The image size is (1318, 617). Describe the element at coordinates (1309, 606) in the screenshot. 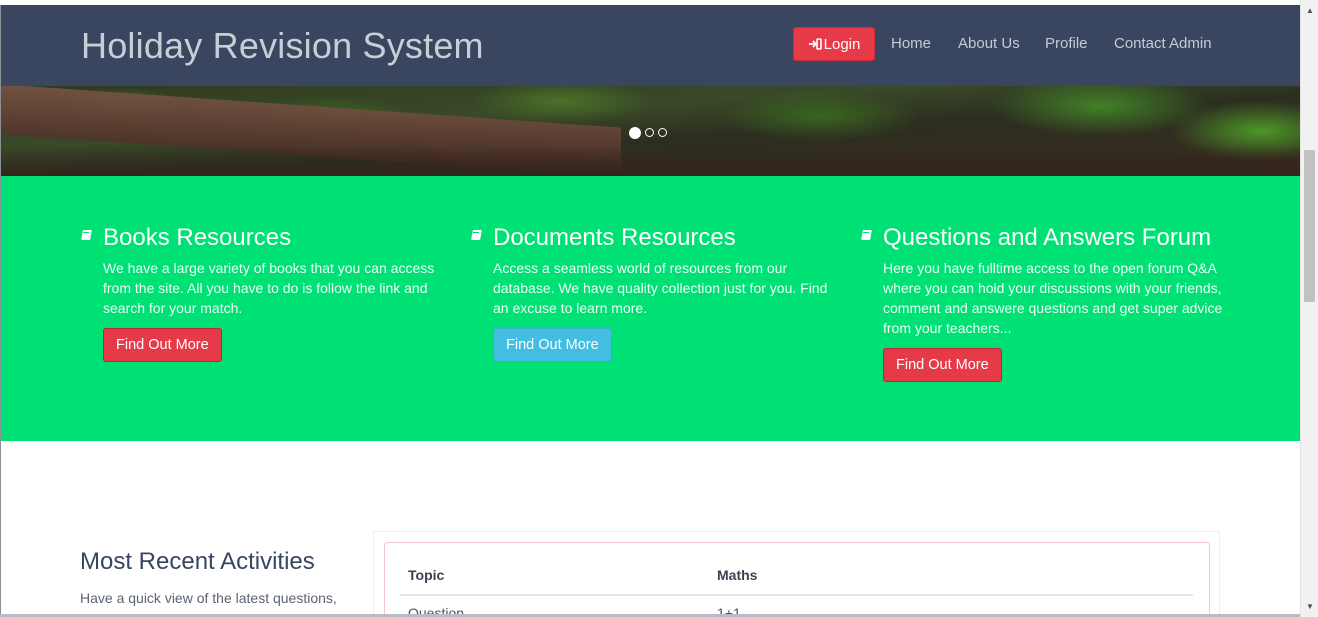

I see `scroll-down-arrow-icon: ▼` at that location.